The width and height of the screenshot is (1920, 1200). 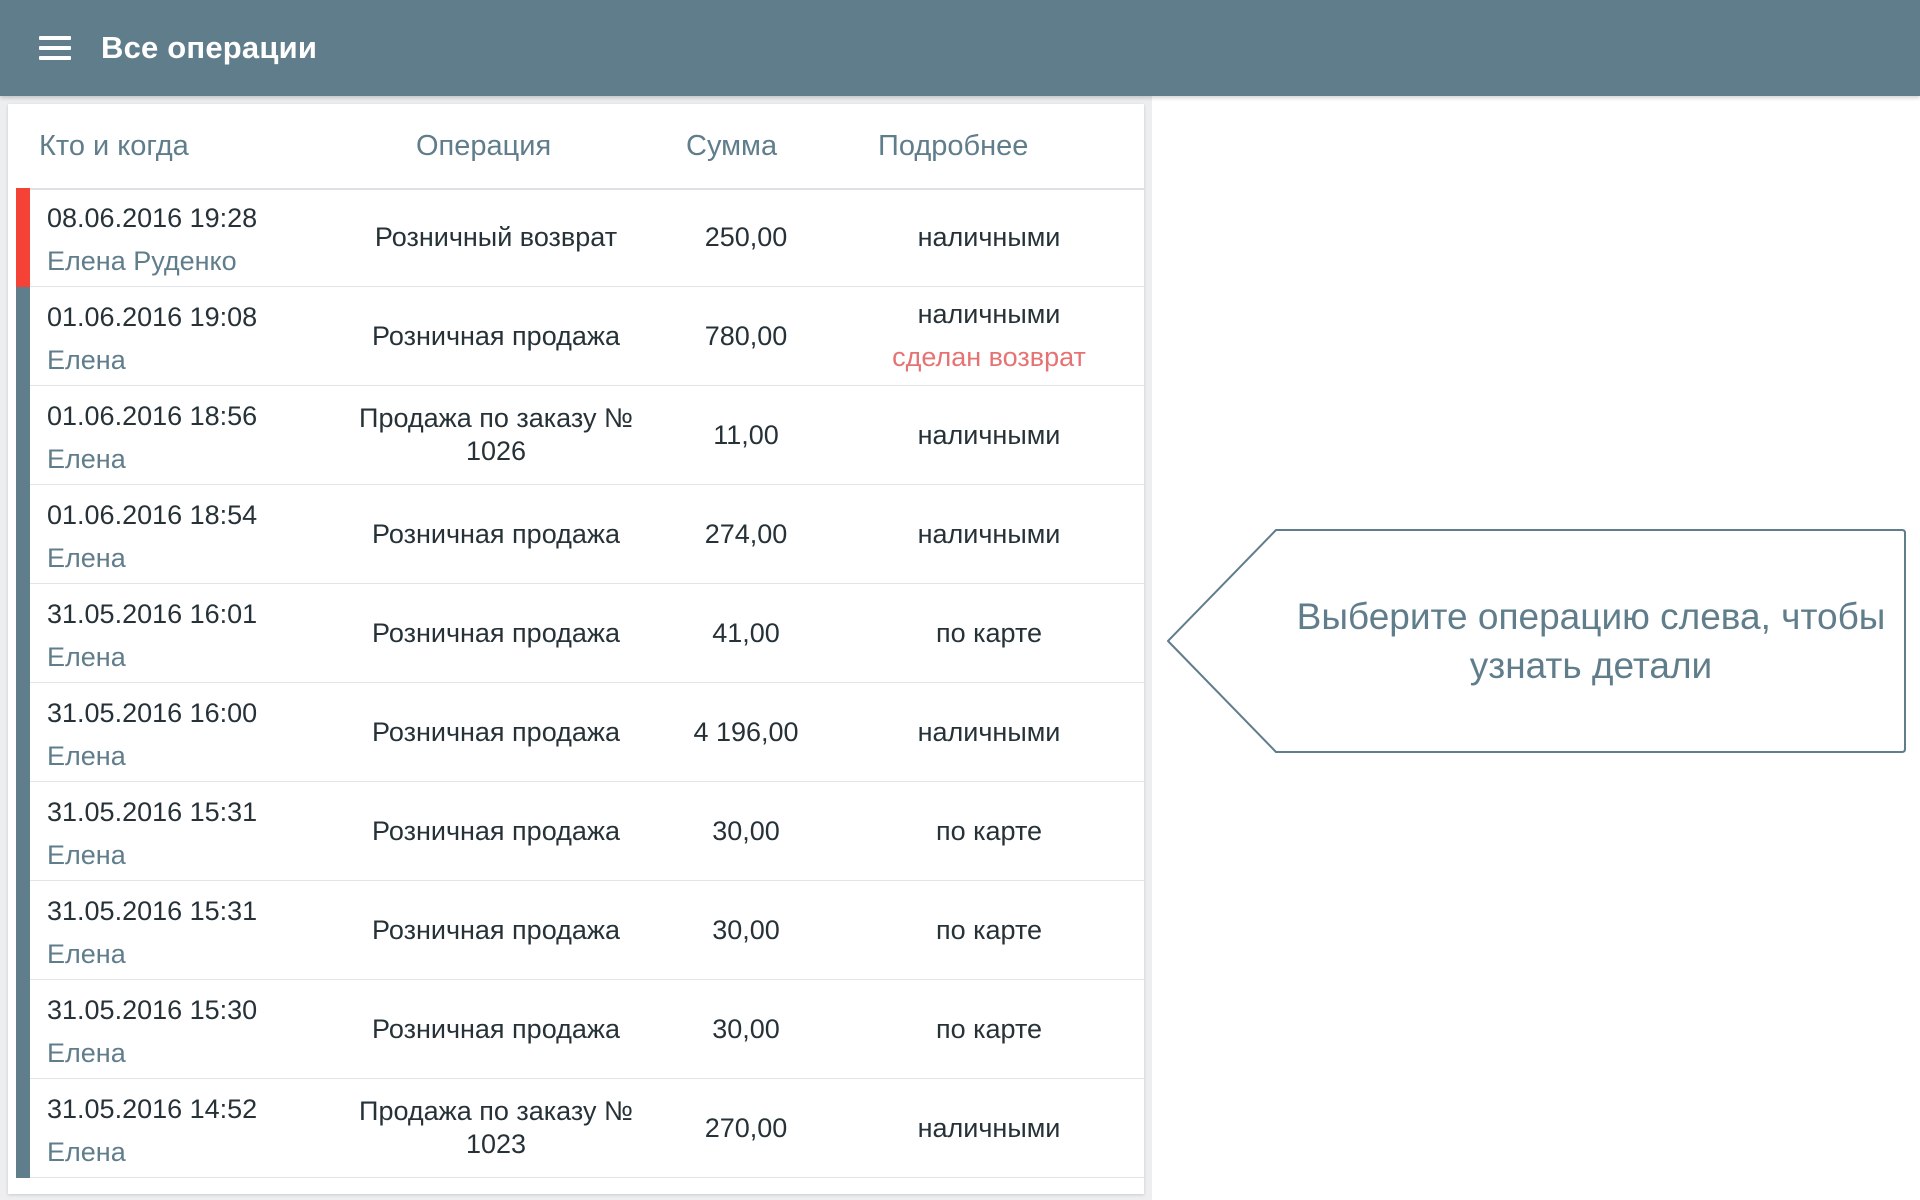 What do you see at coordinates (483, 146) in the screenshot?
I see `column-header-operation: Операция` at bounding box center [483, 146].